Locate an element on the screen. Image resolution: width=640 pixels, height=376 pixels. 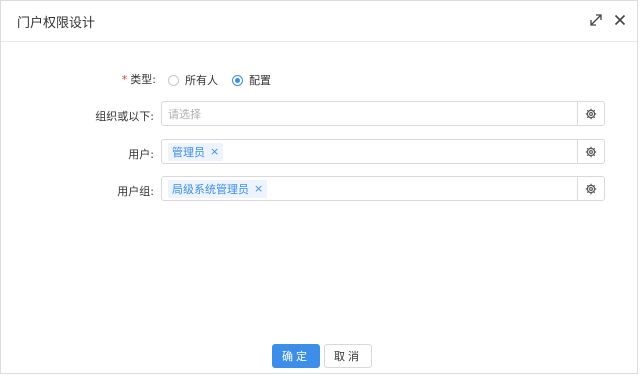
user-label: 用户: is located at coordinates (141, 154).